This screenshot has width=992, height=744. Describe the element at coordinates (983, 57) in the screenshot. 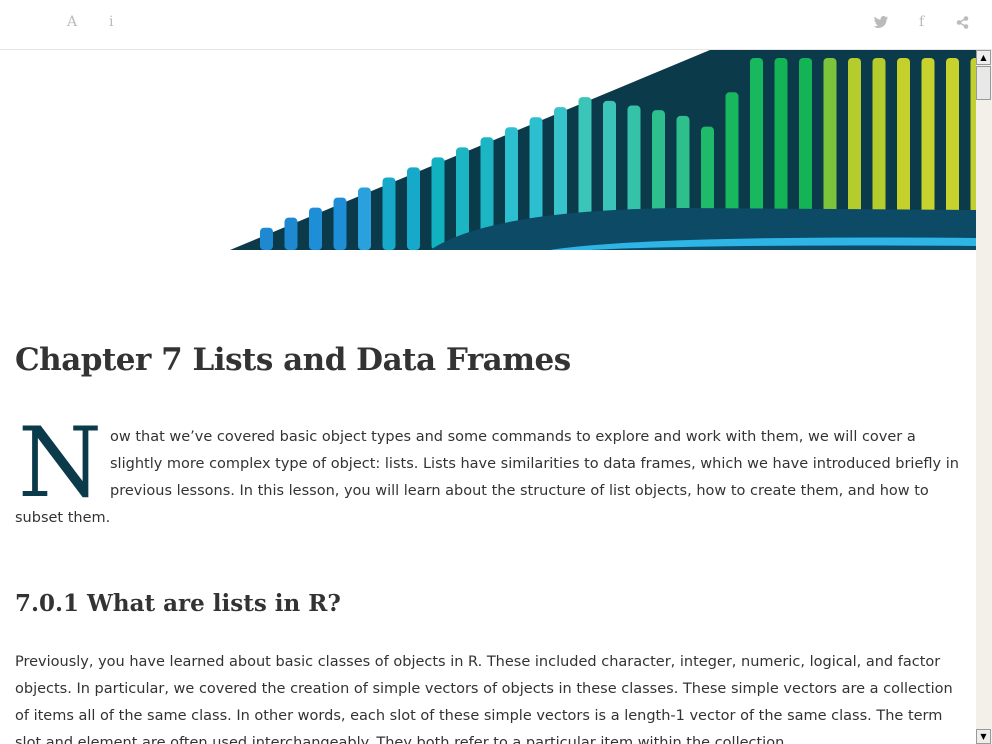

I see `scroll-up-button: ▲` at that location.